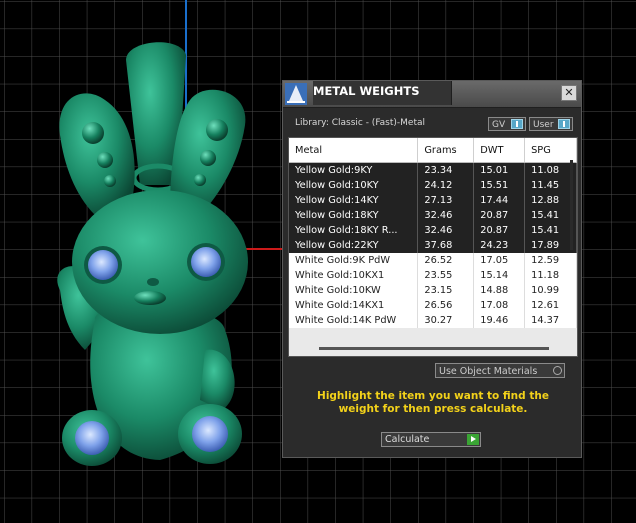  Describe the element at coordinates (446, 275) in the screenshot. I see `cell-grams: 23.55` at that location.